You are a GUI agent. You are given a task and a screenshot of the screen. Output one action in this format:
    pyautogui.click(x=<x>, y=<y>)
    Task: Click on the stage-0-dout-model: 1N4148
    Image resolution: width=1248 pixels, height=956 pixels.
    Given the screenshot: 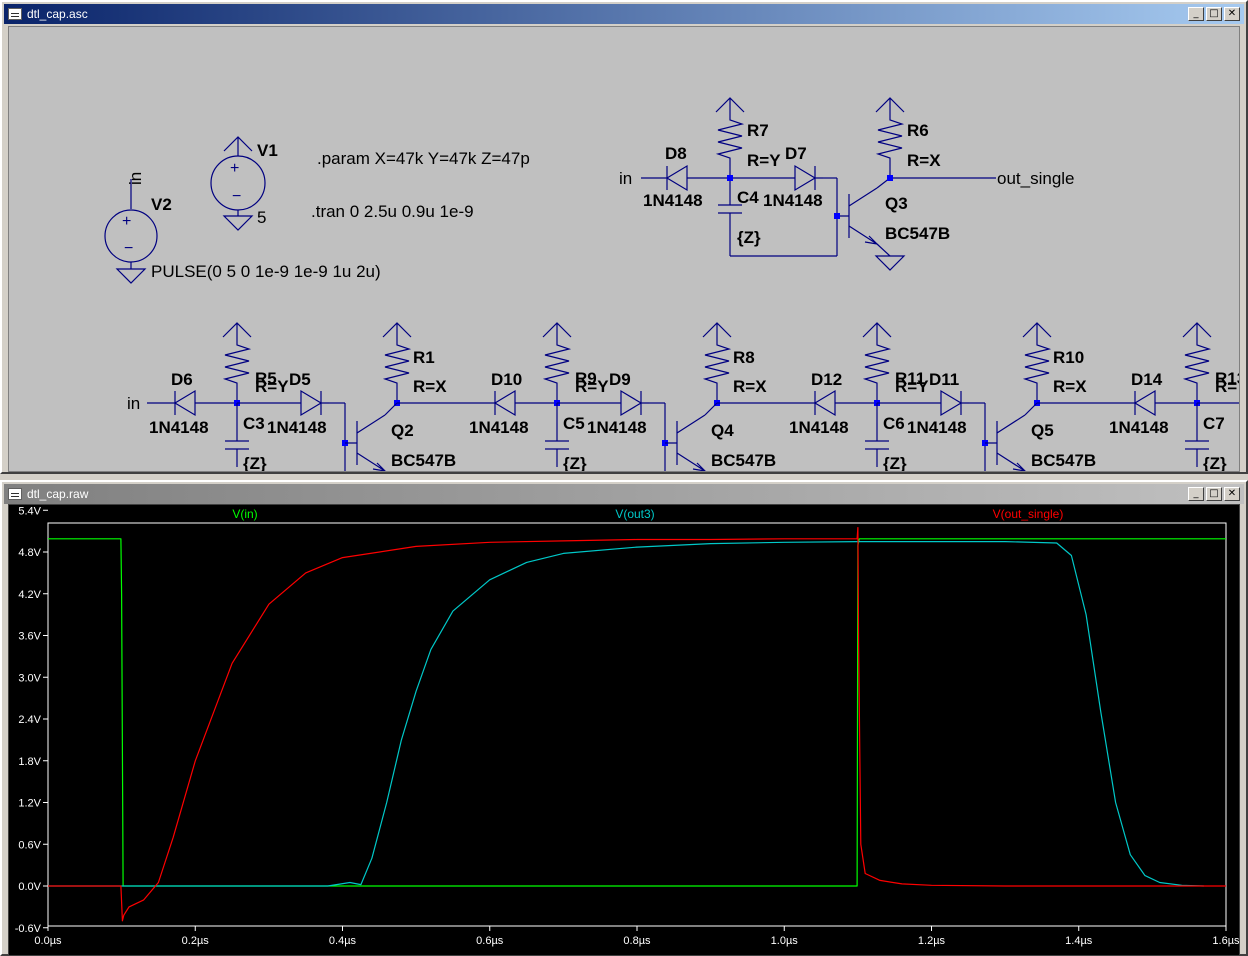 What is the action you would take?
    pyautogui.click(x=297, y=427)
    